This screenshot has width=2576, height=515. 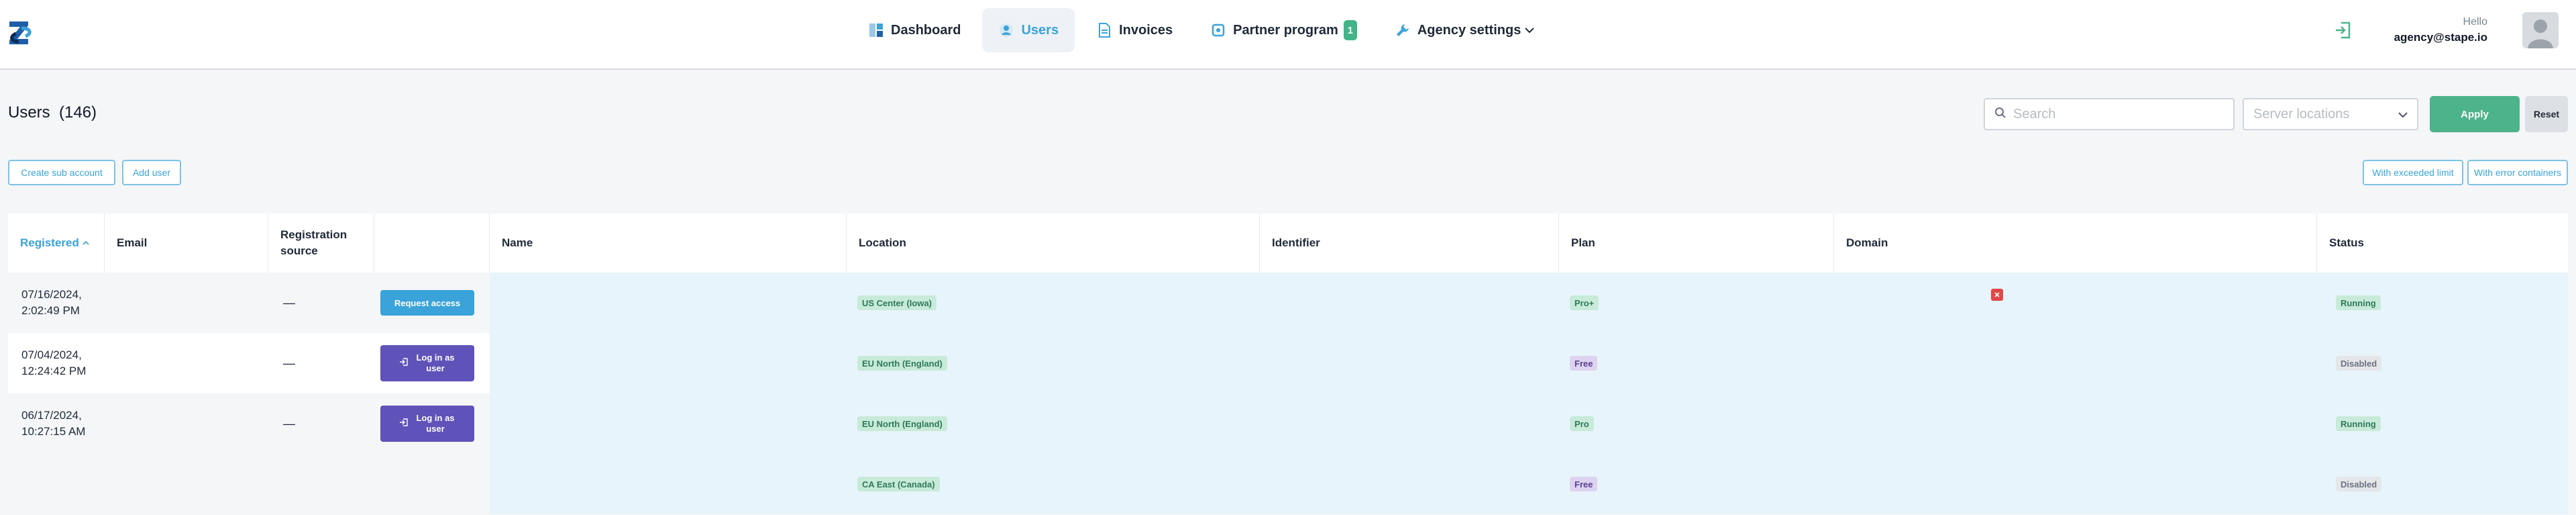 What do you see at coordinates (1006, 30) in the screenshot?
I see `users-icon` at bounding box center [1006, 30].